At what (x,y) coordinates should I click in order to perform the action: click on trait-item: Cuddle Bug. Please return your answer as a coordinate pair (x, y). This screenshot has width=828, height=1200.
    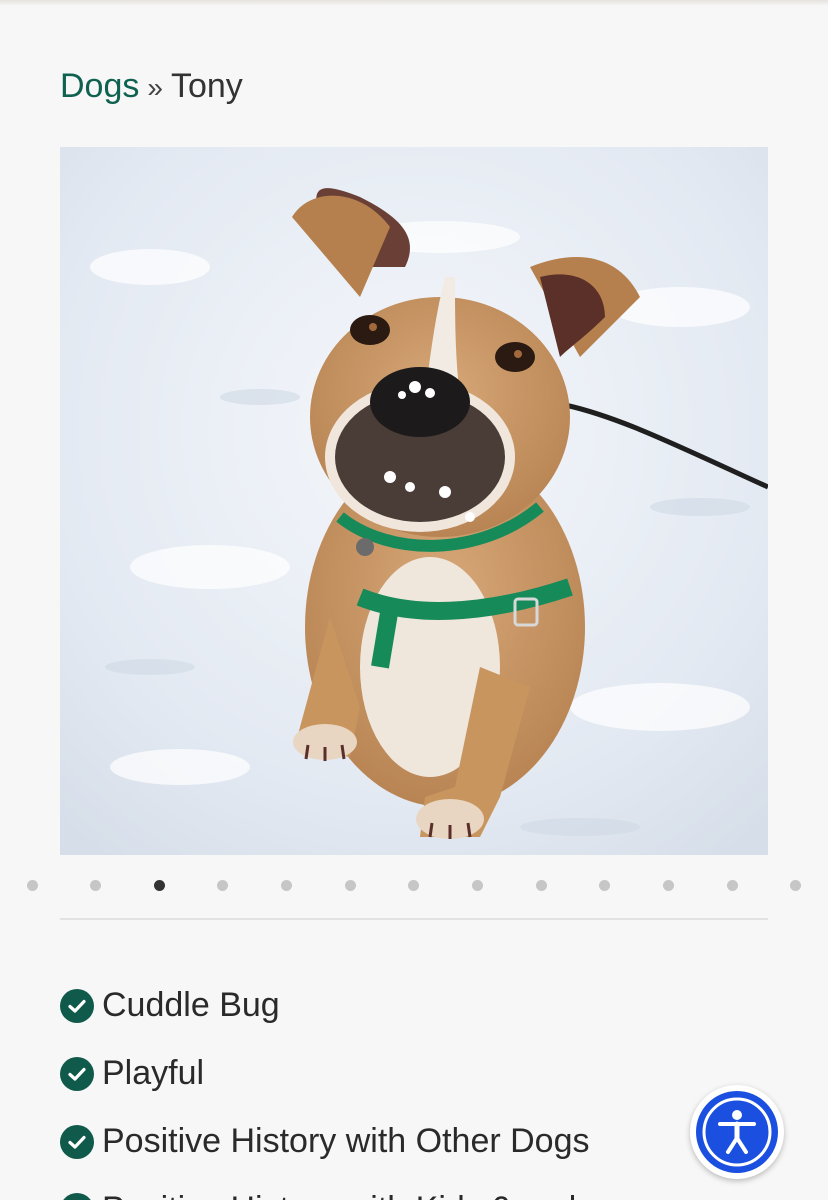
    Looking at the image, I should click on (440, 1017).